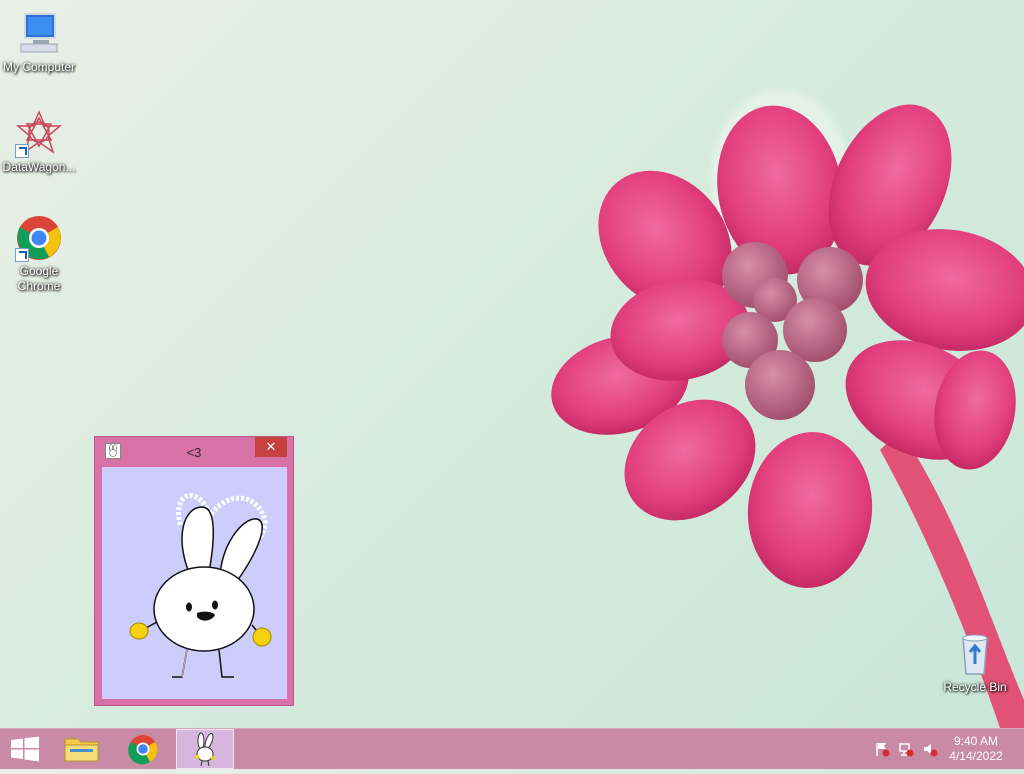 The height and width of the screenshot is (774, 1024). What do you see at coordinates (39, 67) in the screenshot?
I see `desktop-icon-label: My Computer` at bounding box center [39, 67].